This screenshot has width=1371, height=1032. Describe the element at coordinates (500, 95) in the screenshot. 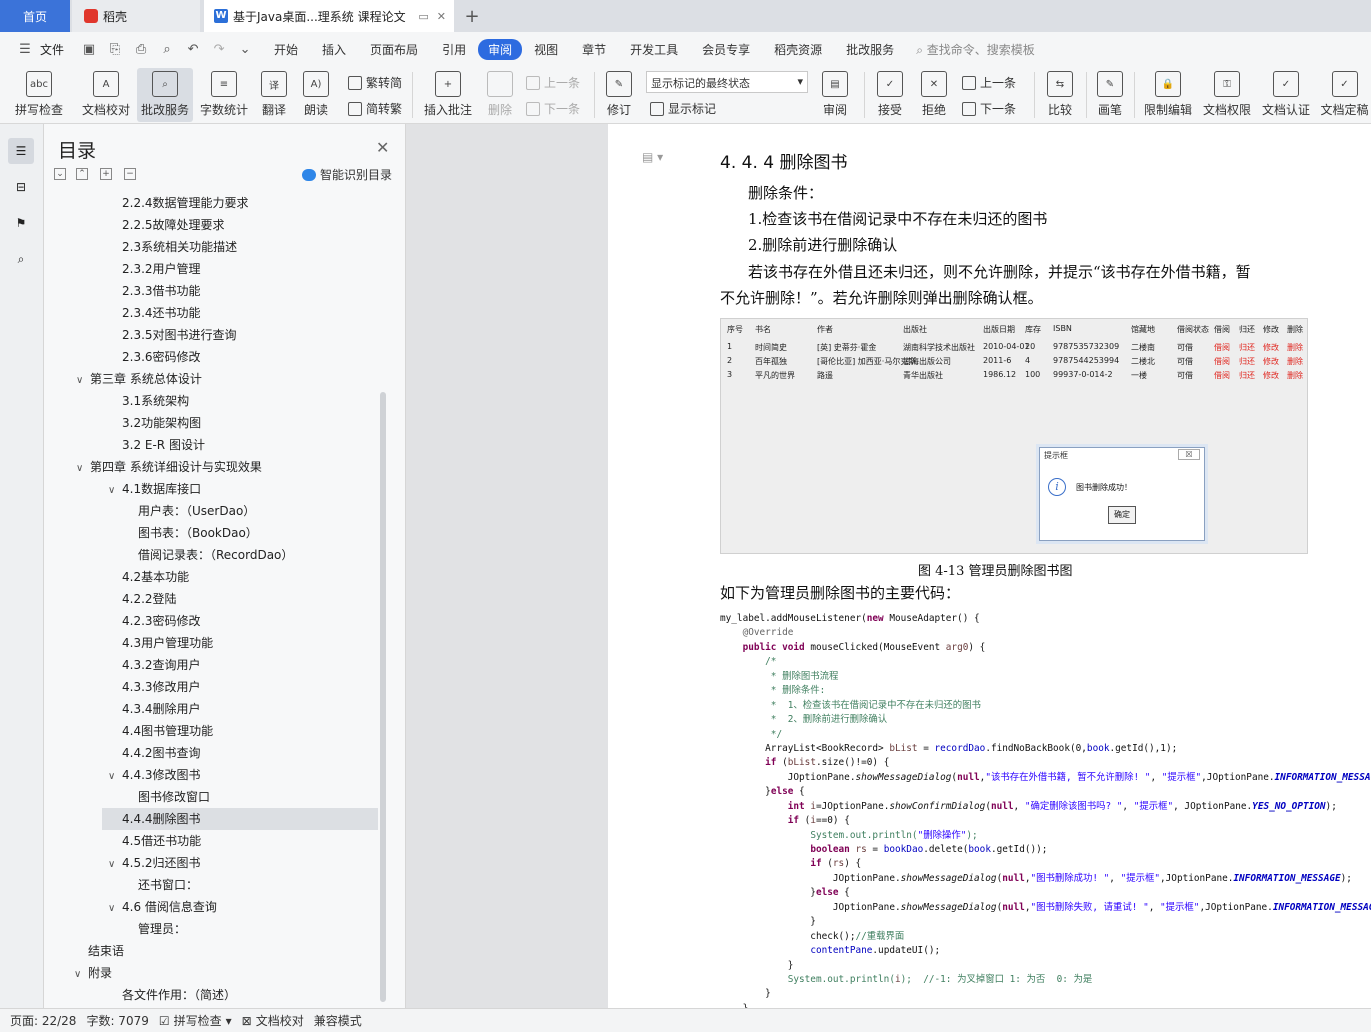

I see `delete-comment-button: 删除` at that location.